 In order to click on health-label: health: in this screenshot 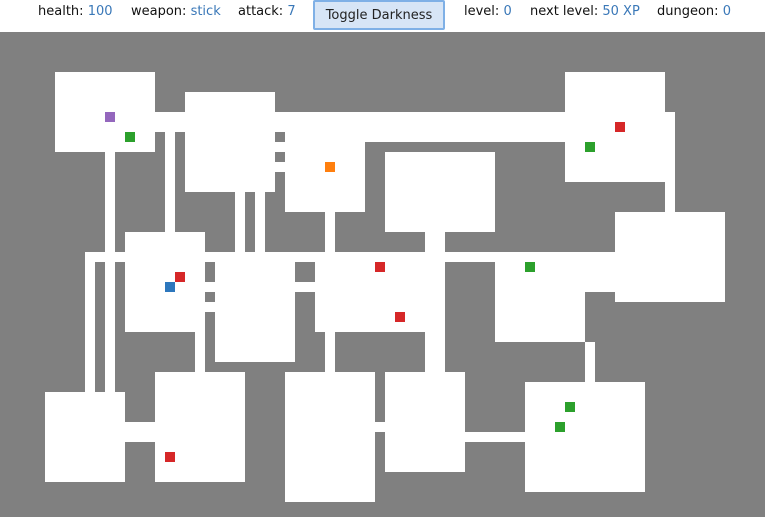, I will do `click(61, 11)`.